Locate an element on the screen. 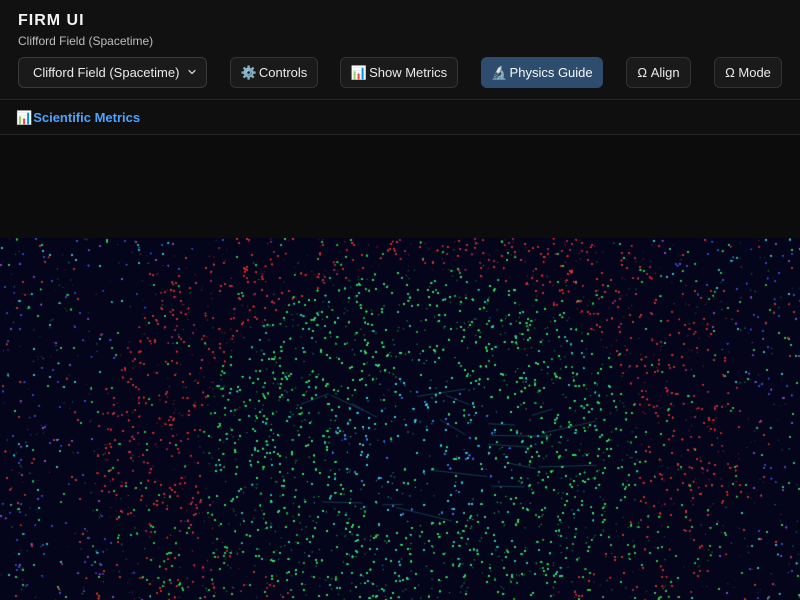 The width and height of the screenshot is (800, 600). omega-mode-button-label: Ω Mode is located at coordinates (748, 72).